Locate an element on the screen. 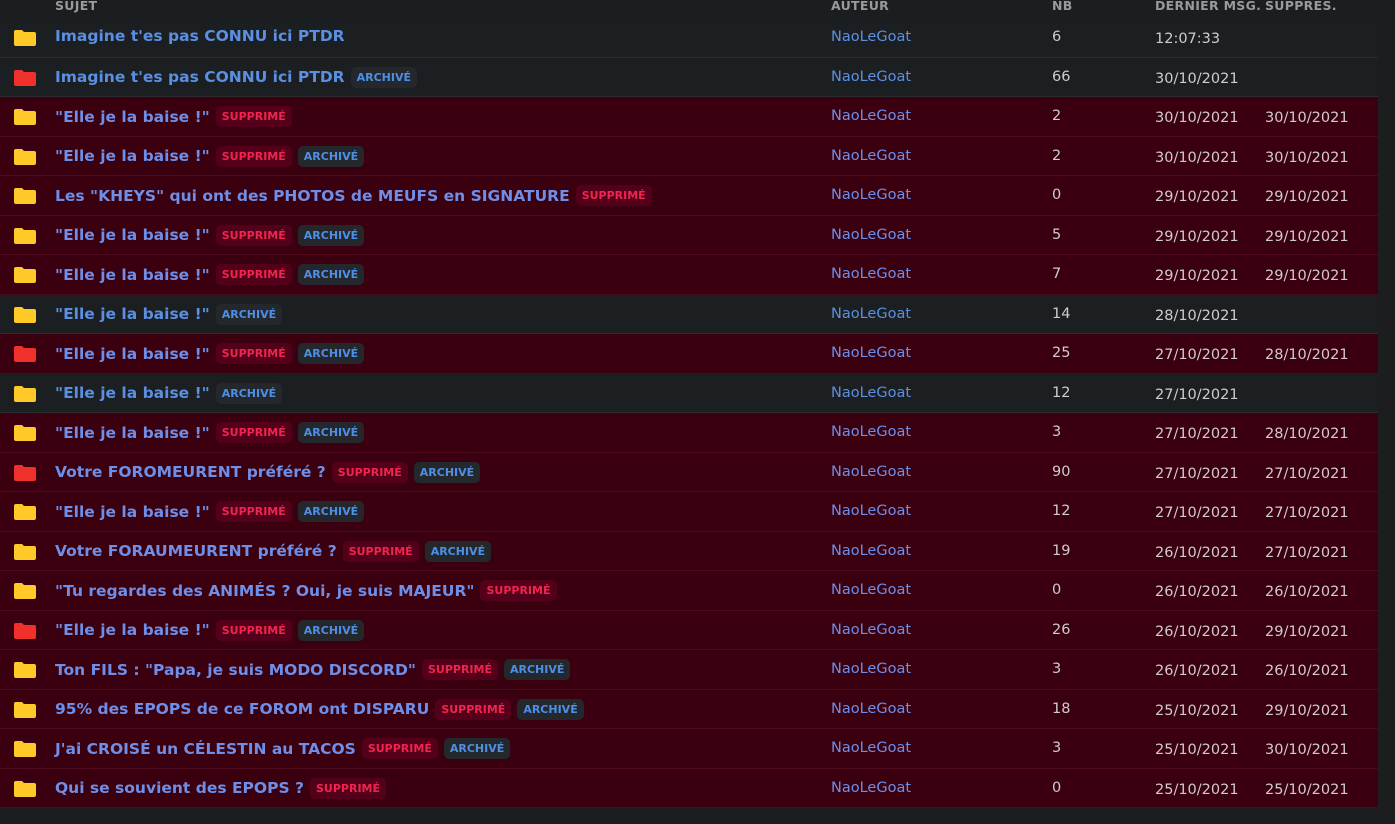 The image size is (1395, 824). scrollbar-track is located at coordinates (1386, 403).